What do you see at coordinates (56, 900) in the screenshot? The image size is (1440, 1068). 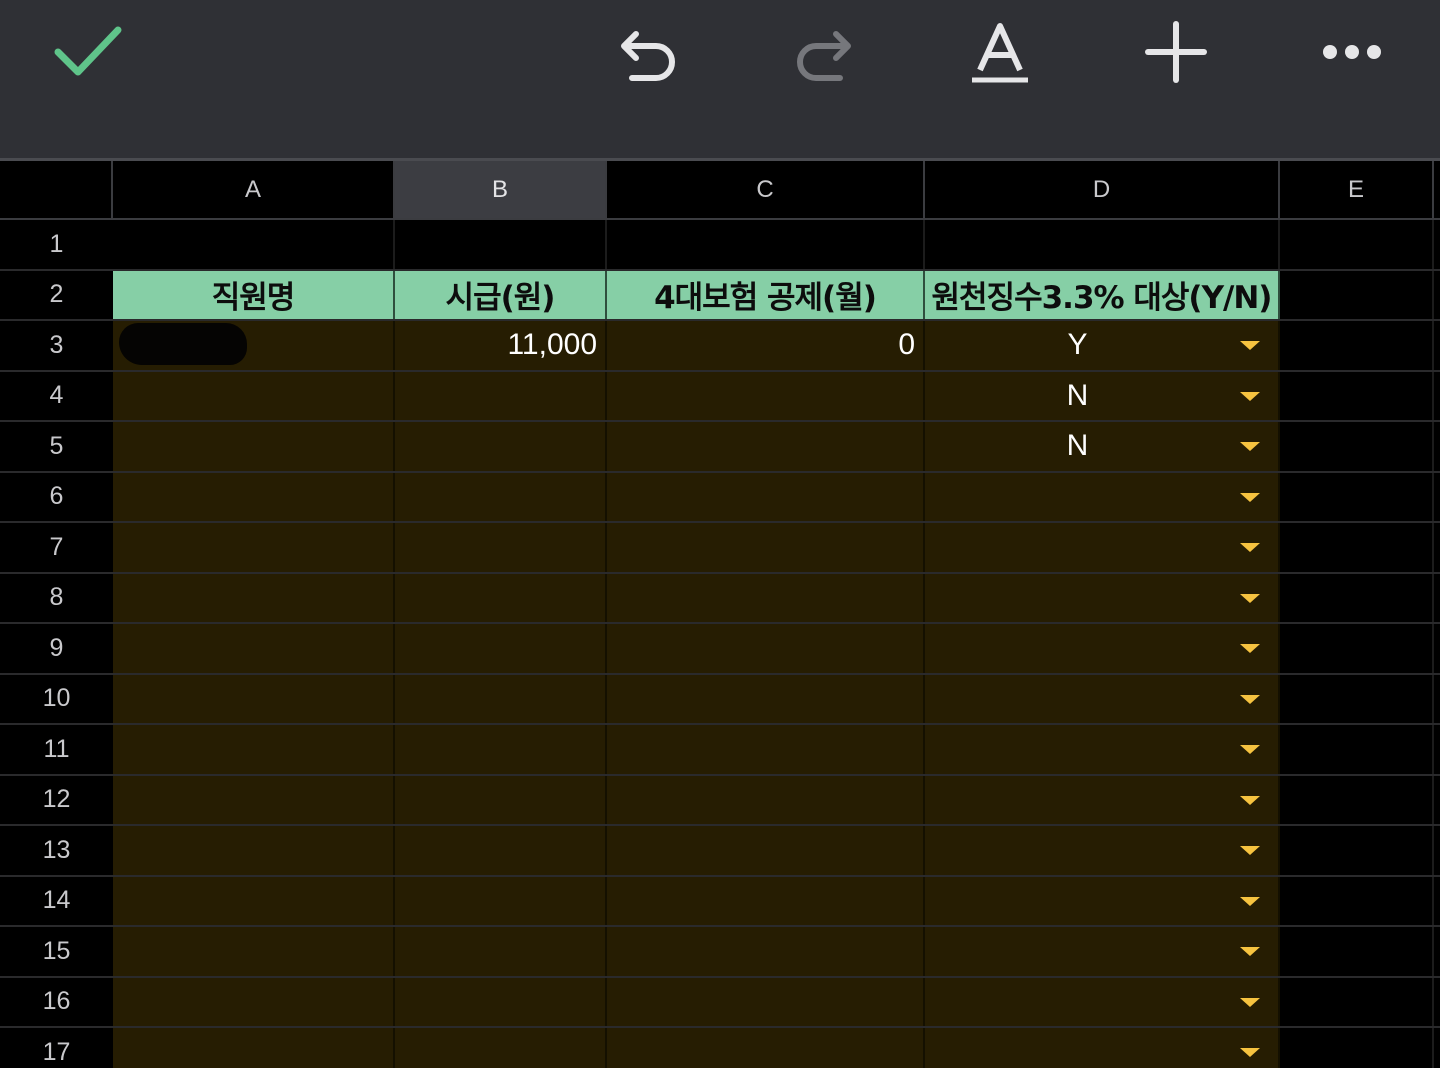 I see `row-header-14: 14` at bounding box center [56, 900].